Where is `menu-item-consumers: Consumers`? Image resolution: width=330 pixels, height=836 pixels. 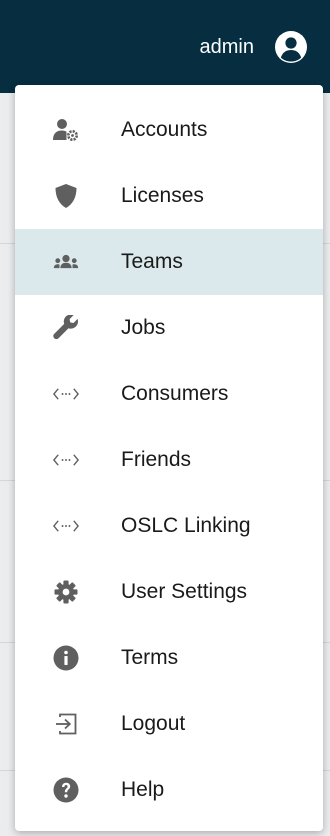
menu-item-consumers: Consumers is located at coordinates (169, 394).